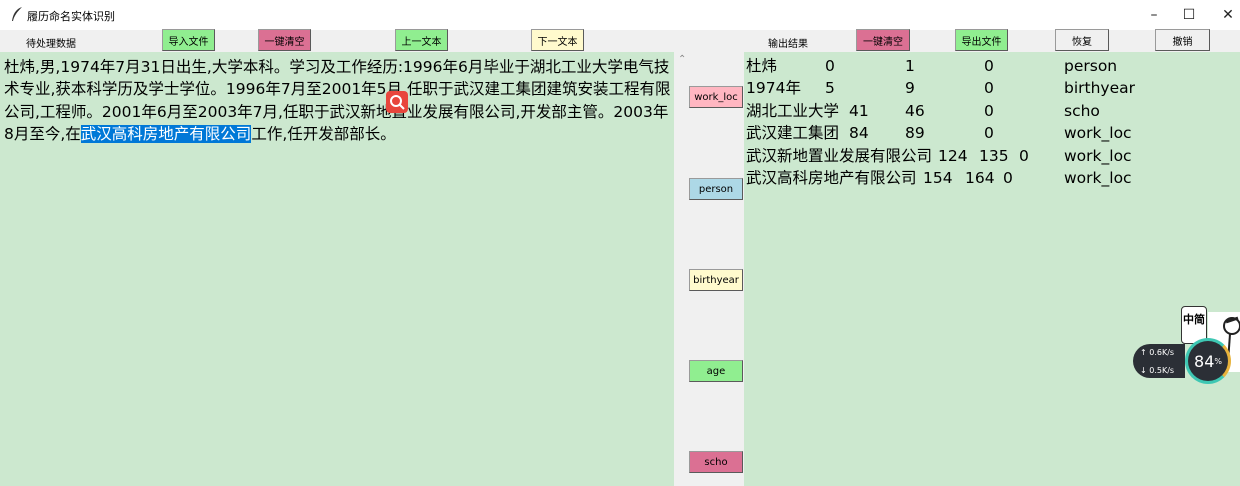 The width and height of the screenshot is (1240, 486). I want to click on title-bar, so click(620, 15).